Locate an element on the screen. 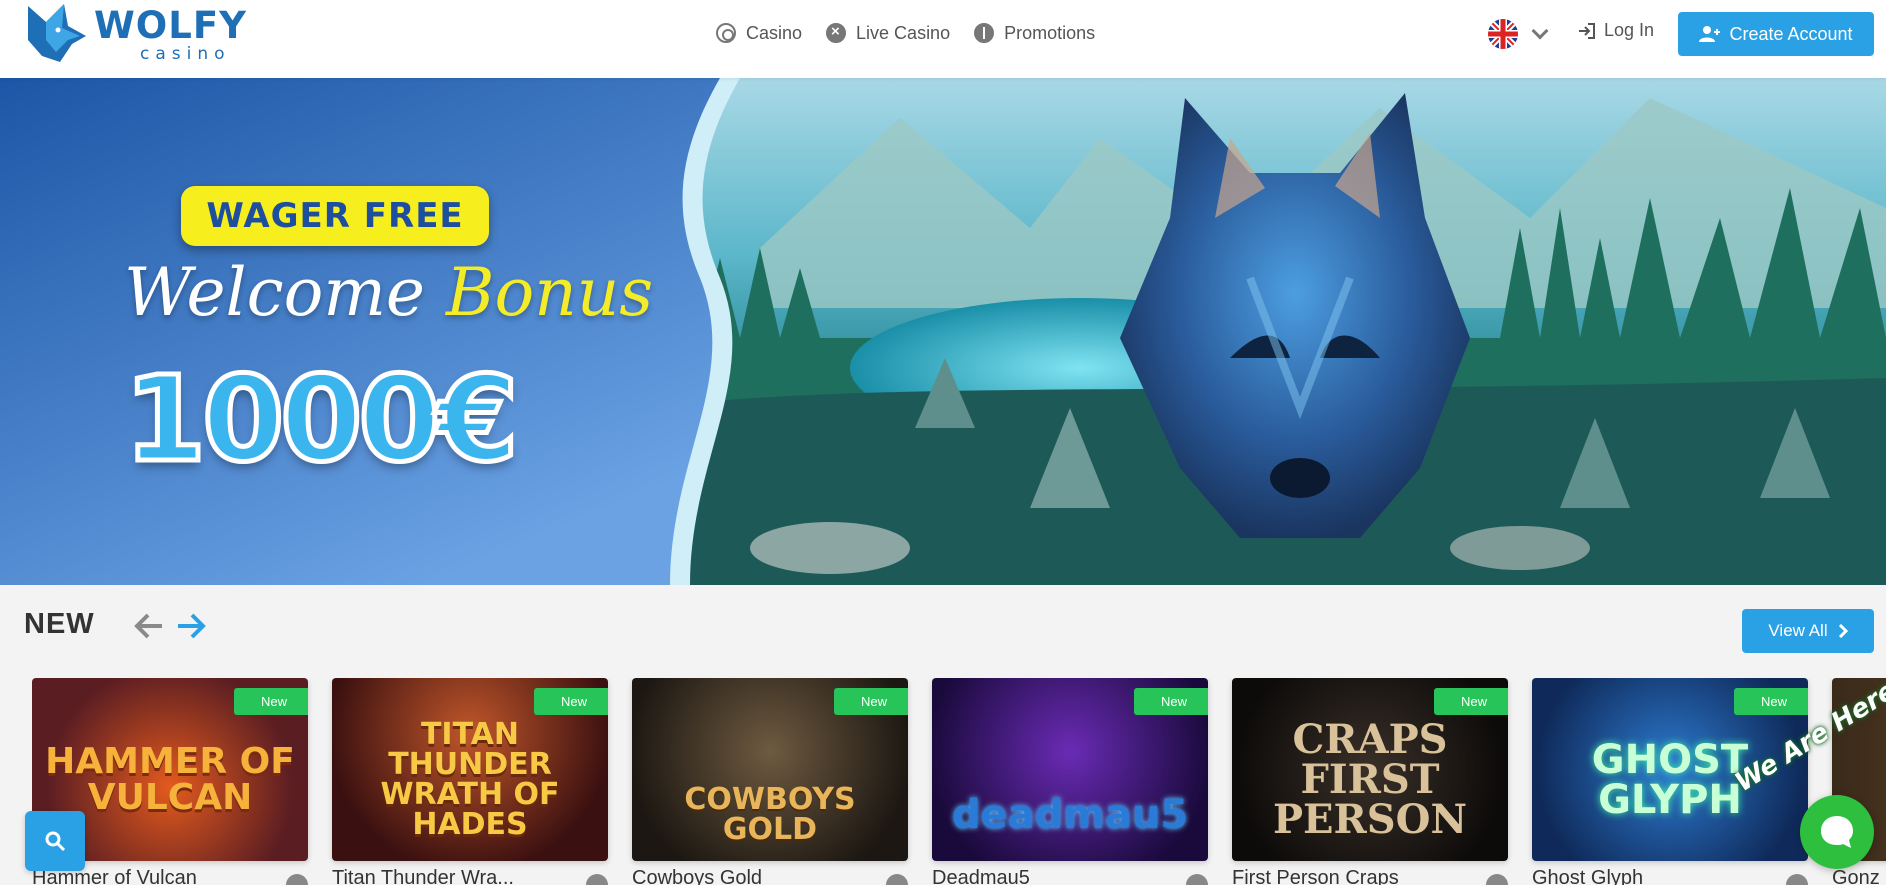  main-nav: Casino Live Casino Promotions is located at coordinates (905, 33).